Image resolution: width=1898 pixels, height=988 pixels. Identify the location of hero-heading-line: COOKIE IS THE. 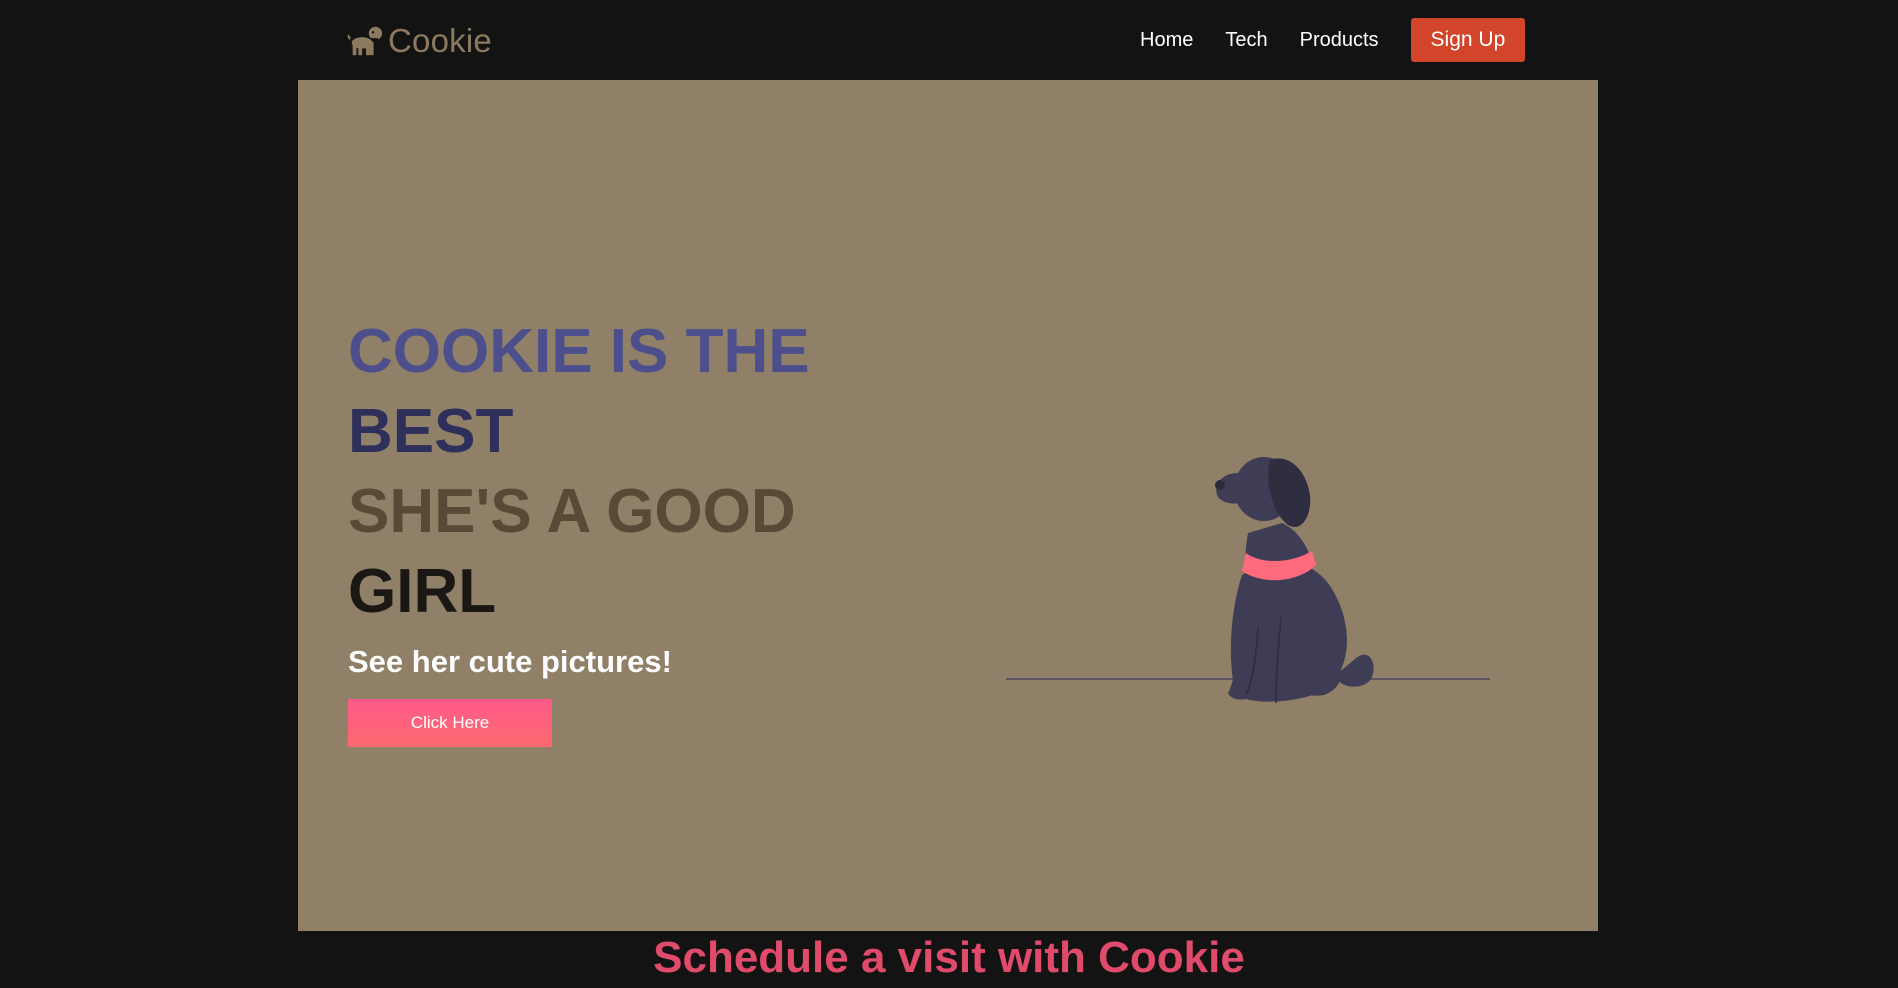
(579, 351).